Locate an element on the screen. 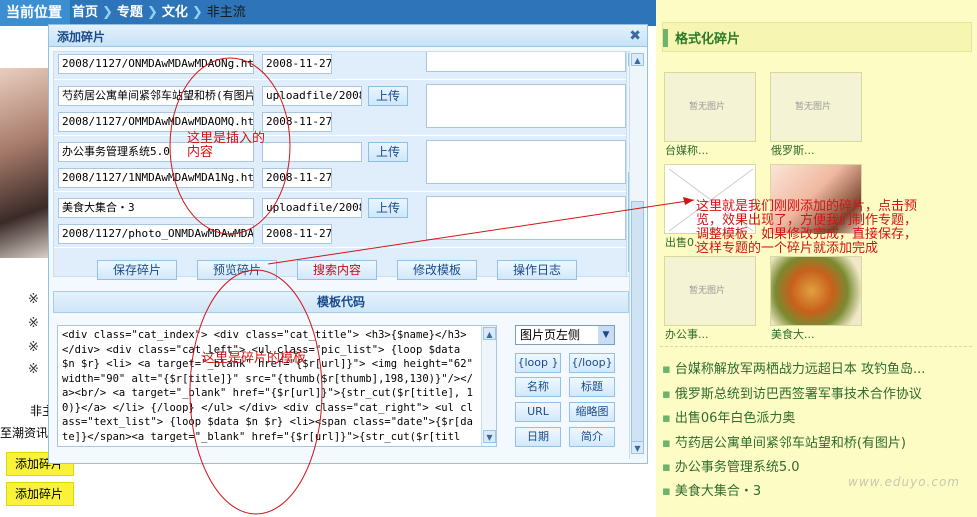 The height and width of the screenshot is (517, 977). annotation-arrowhead is located at coordinates (688, 201).